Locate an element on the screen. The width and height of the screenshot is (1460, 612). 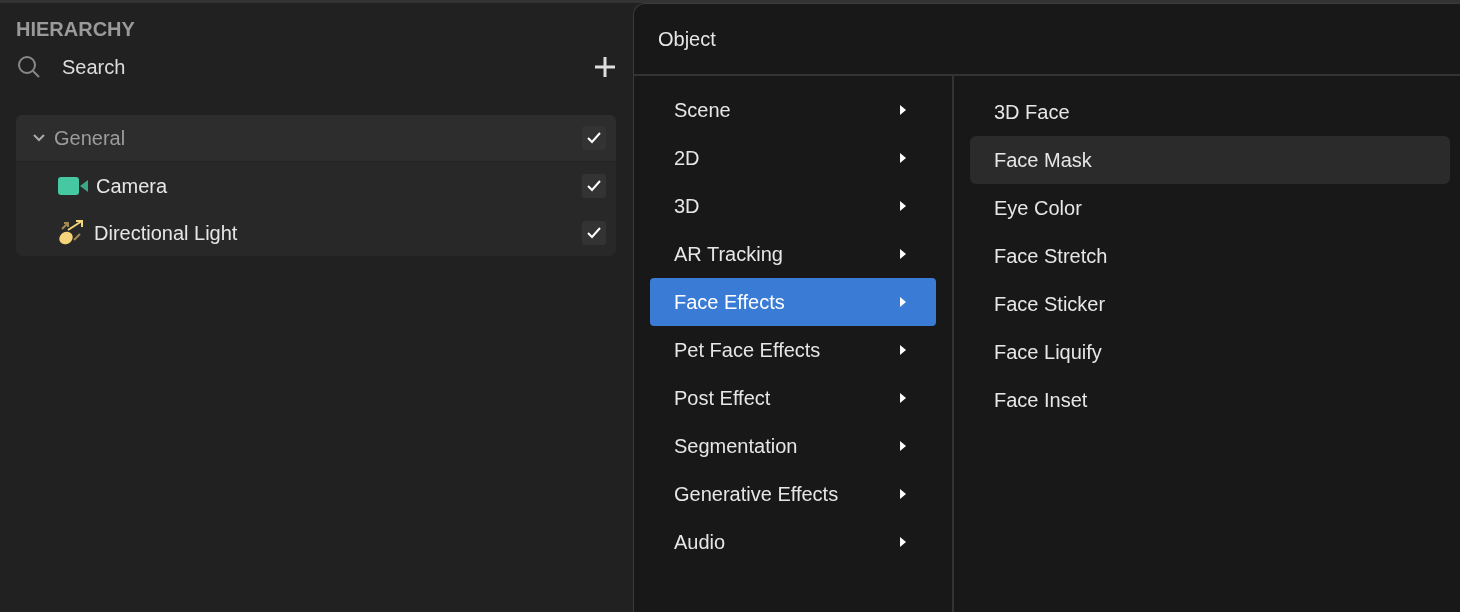
menu-category: AR Tracking is located at coordinates (793, 254).